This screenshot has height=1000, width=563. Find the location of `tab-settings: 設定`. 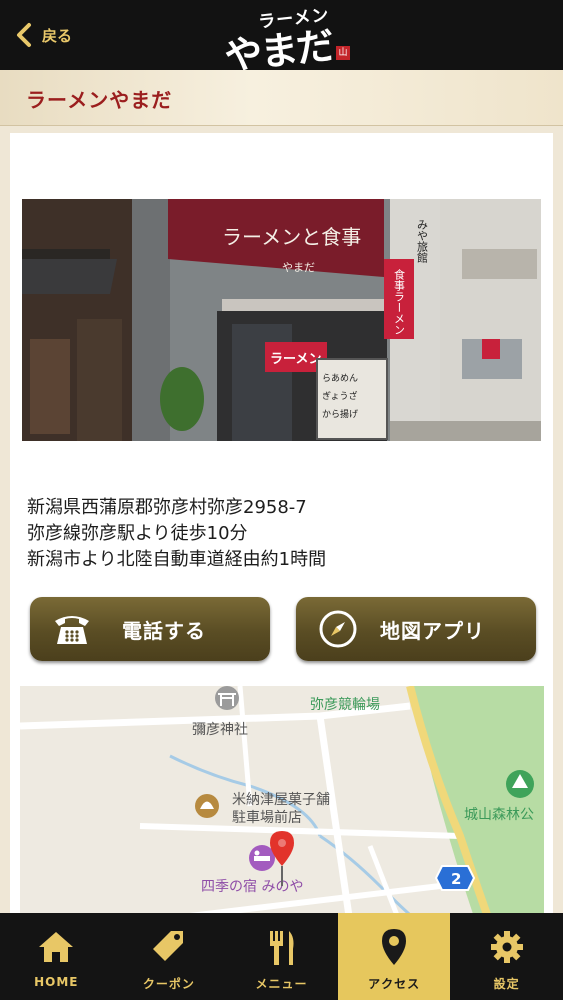

tab-settings: 設定 is located at coordinates (506, 956).